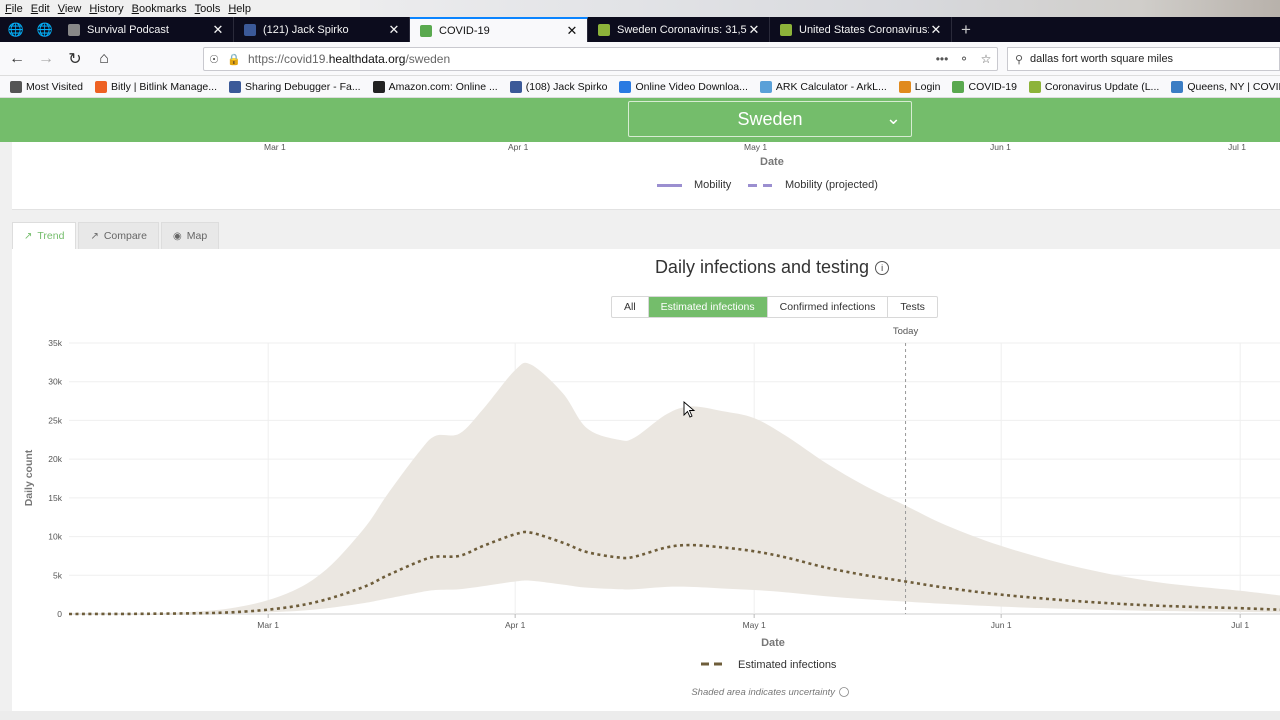 The height and width of the screenshot is (720, 1280). Describe the element at coordinates (119, 235) in the screenshot. I see `tab-compare: ↗ Compare` at that location.